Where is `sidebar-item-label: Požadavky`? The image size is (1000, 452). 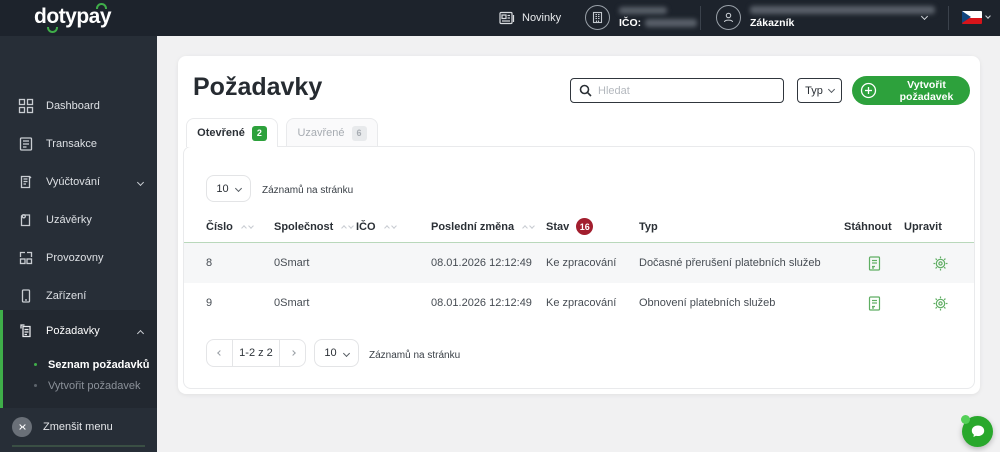 sidebar-item-label: Požadavky is located at coordinates (73, 331).